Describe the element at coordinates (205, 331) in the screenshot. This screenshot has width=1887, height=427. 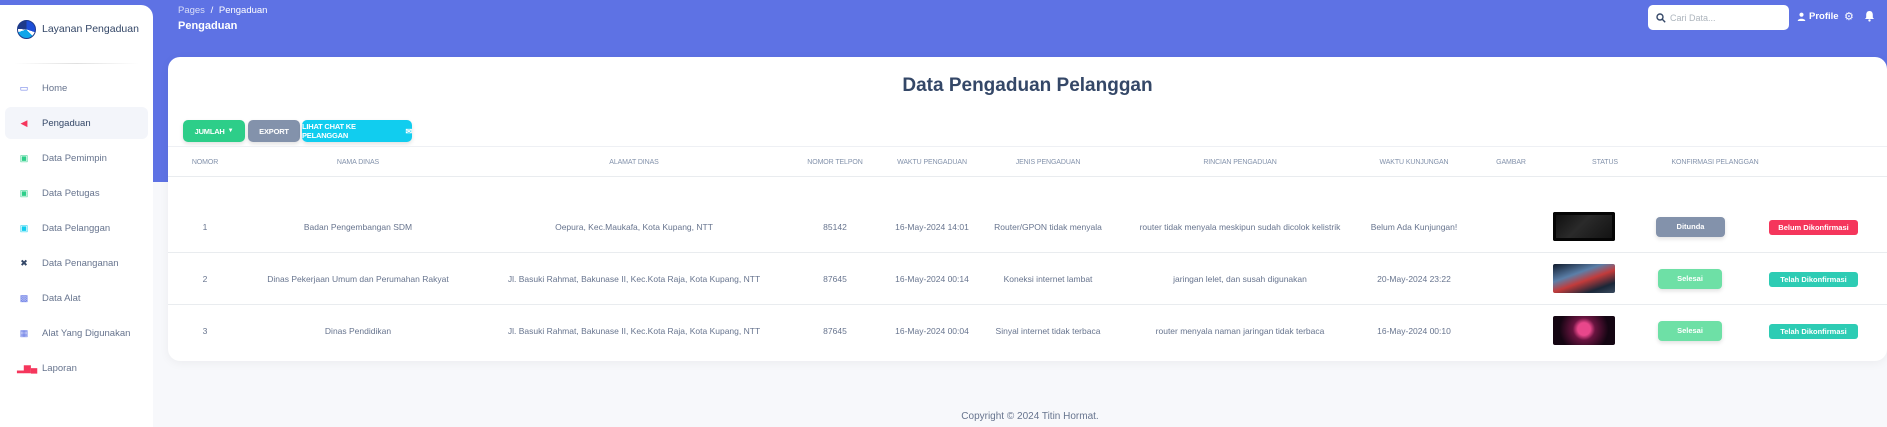
I see `cell-nomor: 3` at that location.